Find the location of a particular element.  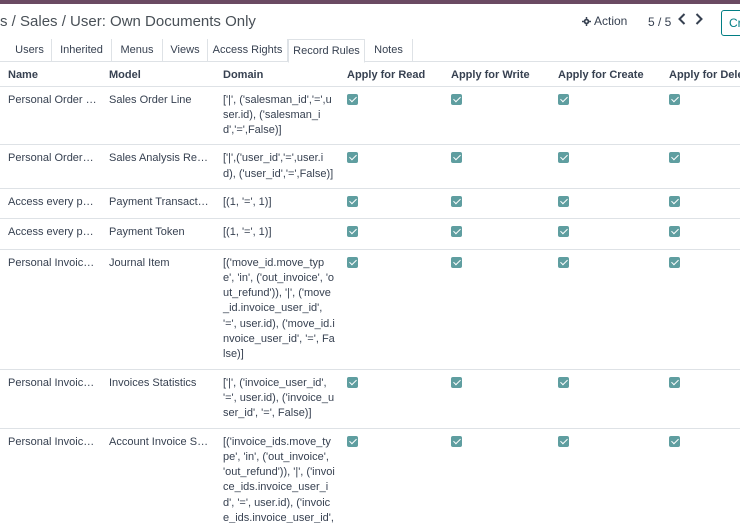

rule-name: Personal Order Lines is located at coordinates (50, 116).